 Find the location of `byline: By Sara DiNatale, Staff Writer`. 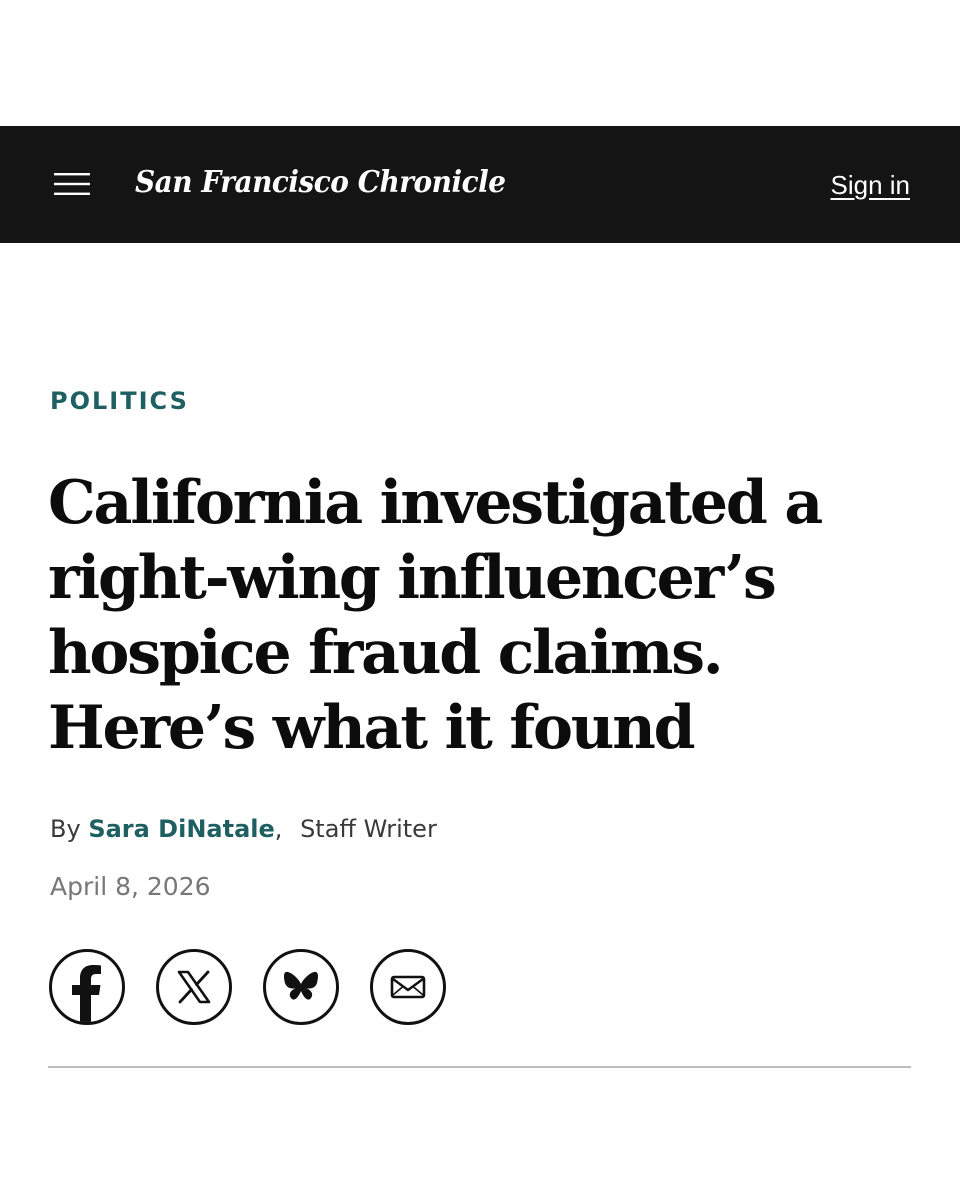

byline: By Sara DiNatale, Staff Writer is located at coordinates (243, 829).